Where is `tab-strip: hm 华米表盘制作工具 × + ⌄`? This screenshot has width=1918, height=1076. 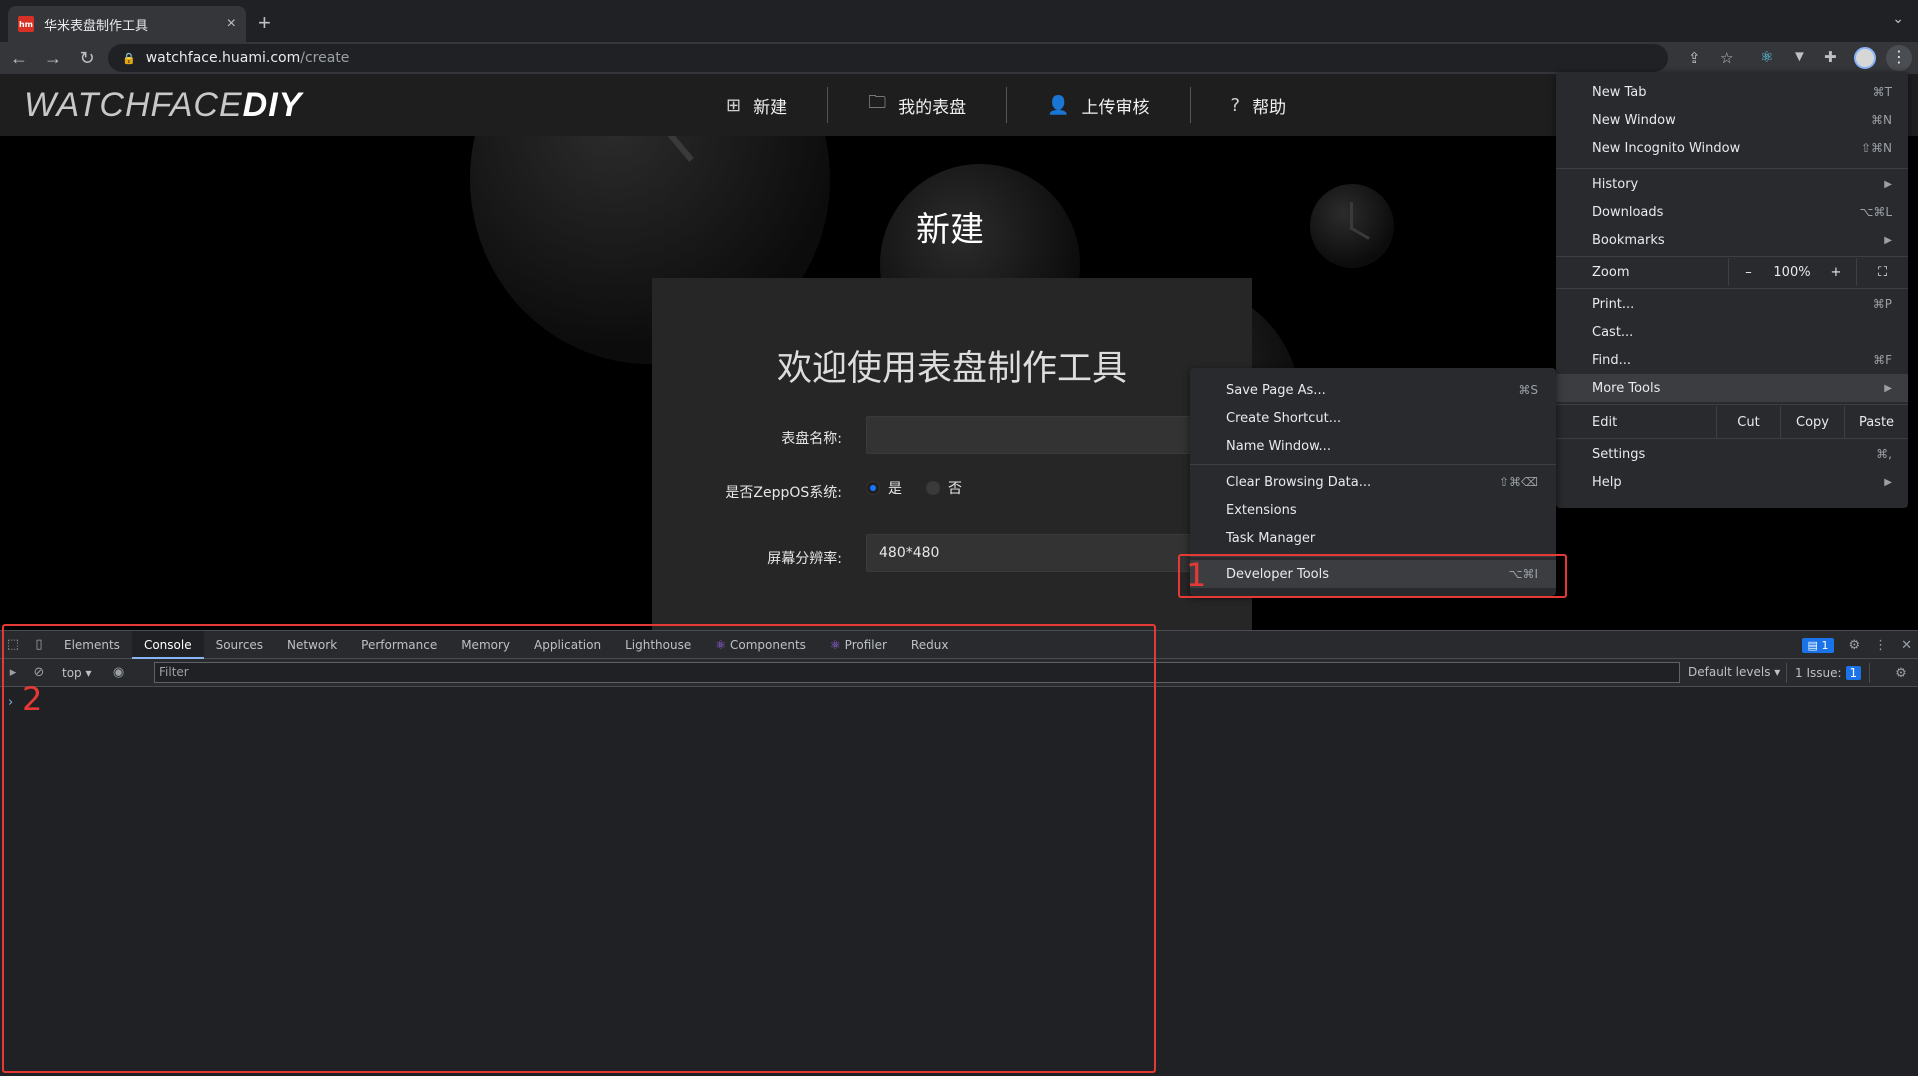 tab-strip: hm 华米表盘制作工具 × + ⌄ is located at coordinates (959, 21).